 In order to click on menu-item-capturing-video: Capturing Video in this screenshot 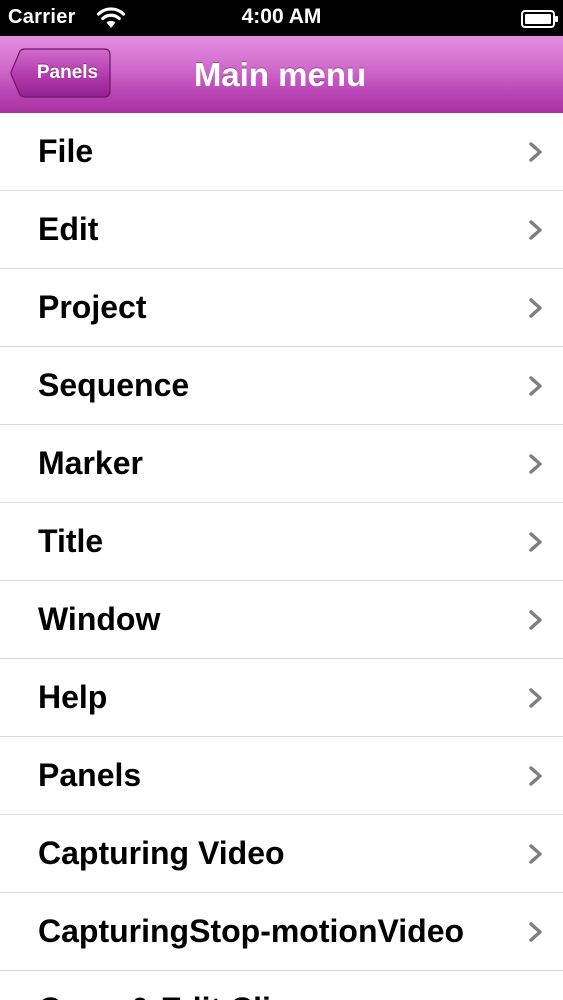, I will do `click(281, 854)`.